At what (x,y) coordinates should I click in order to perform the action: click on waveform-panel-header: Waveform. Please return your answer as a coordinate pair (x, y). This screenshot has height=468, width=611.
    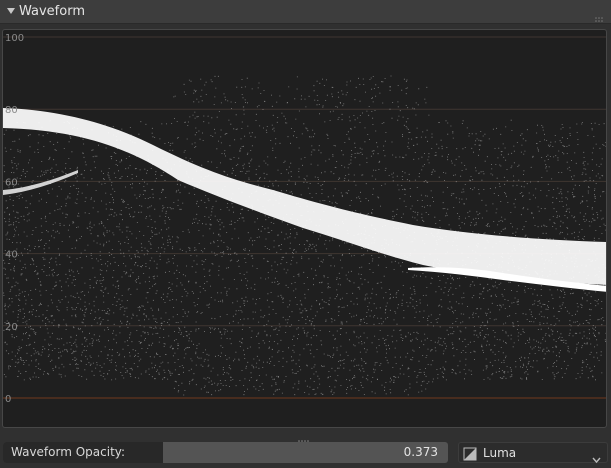
    Looking at the image, I should click on (305, 12).